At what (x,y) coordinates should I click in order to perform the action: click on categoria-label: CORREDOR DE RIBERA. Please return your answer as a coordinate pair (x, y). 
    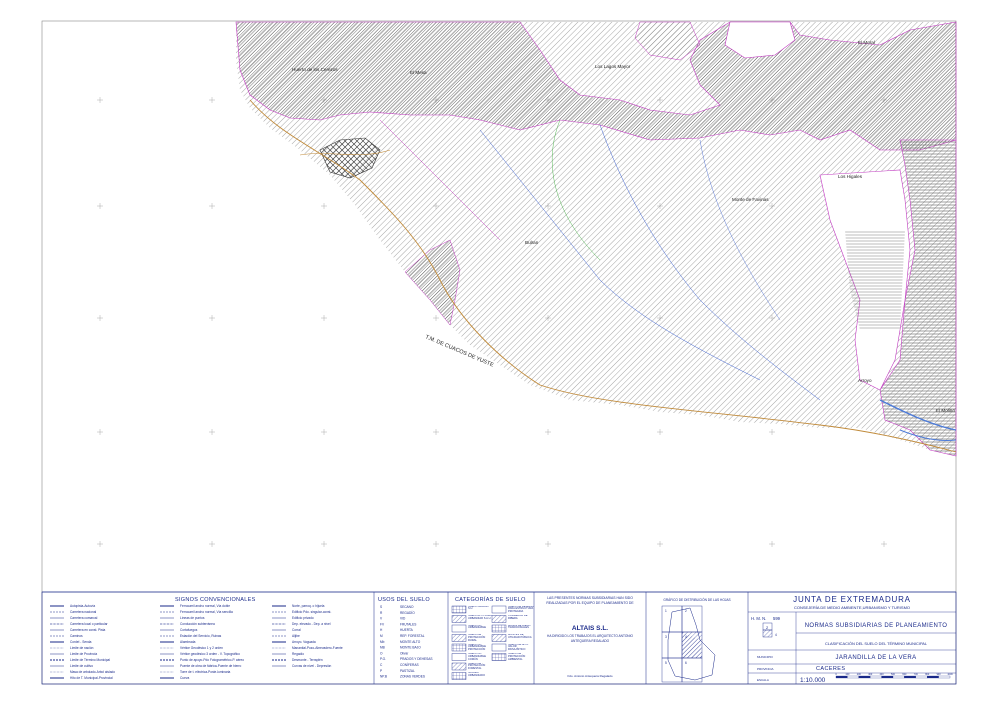
    Looking at the image, I should click on (518, 617).